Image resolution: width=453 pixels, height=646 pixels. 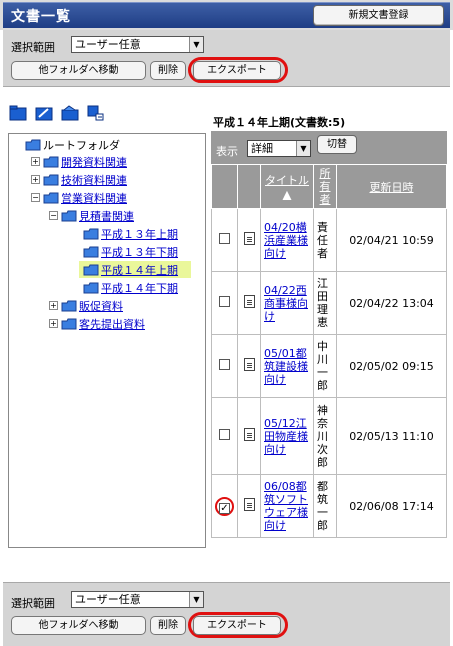 I want to click on folder-edit-icon, so click(x=44, y=113).